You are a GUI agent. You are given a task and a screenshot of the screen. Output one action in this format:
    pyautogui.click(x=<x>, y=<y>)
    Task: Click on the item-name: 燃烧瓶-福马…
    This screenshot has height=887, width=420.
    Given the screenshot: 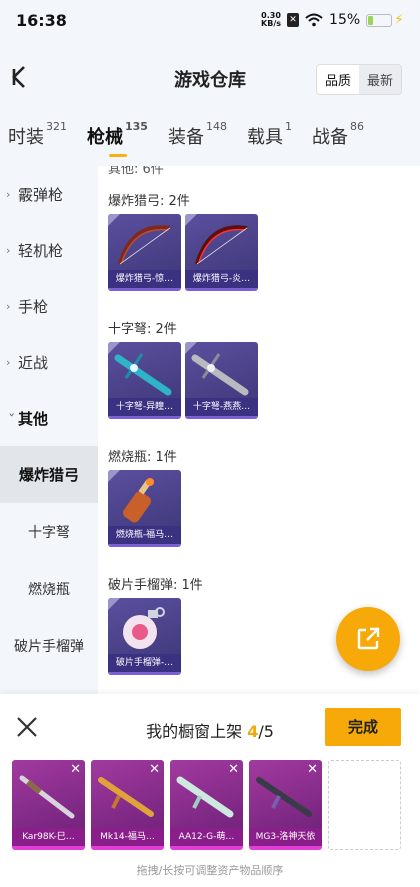 What is the action you would take?
    pyautogui.click(x=144, y=535)
    